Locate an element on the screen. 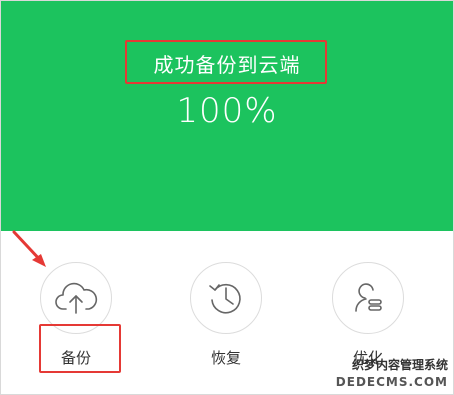 The width and height of the screenshot is (454, 395). optimize-icon-circle is located at coordinates (368, 298).